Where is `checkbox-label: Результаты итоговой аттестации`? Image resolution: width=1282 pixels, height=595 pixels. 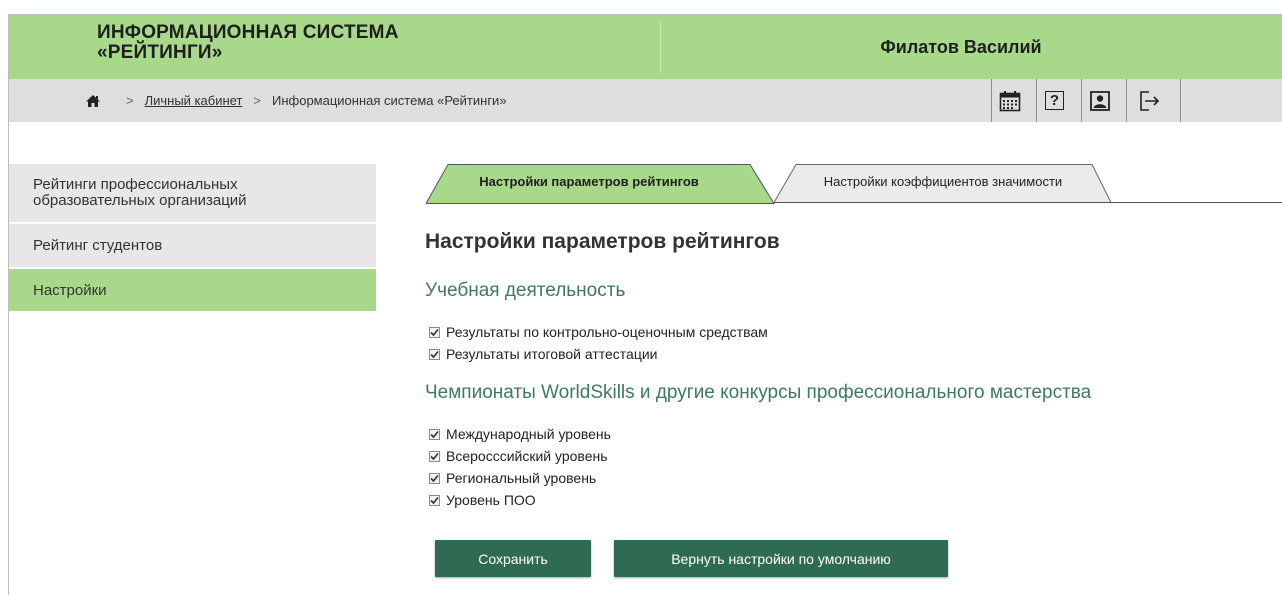 checkbox-label: Результаты итоговой аттестации is located at coordinates (552, 354).